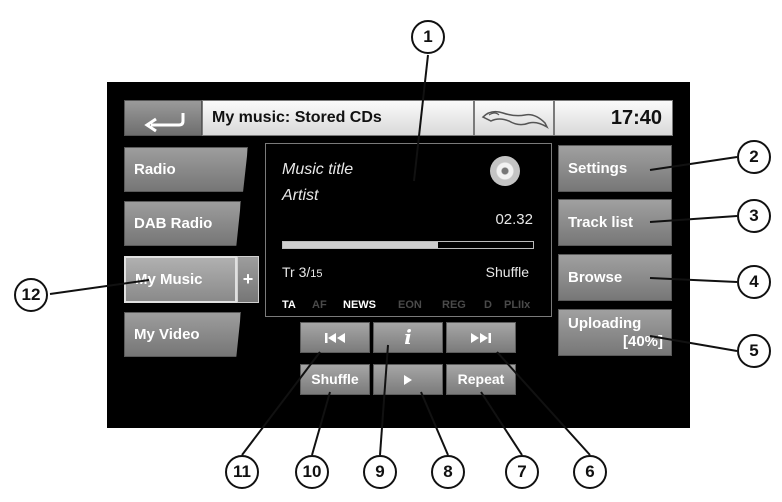 This screenshot has width=782, height=502. I want to click on callout-3: 3, so click(754, 216).